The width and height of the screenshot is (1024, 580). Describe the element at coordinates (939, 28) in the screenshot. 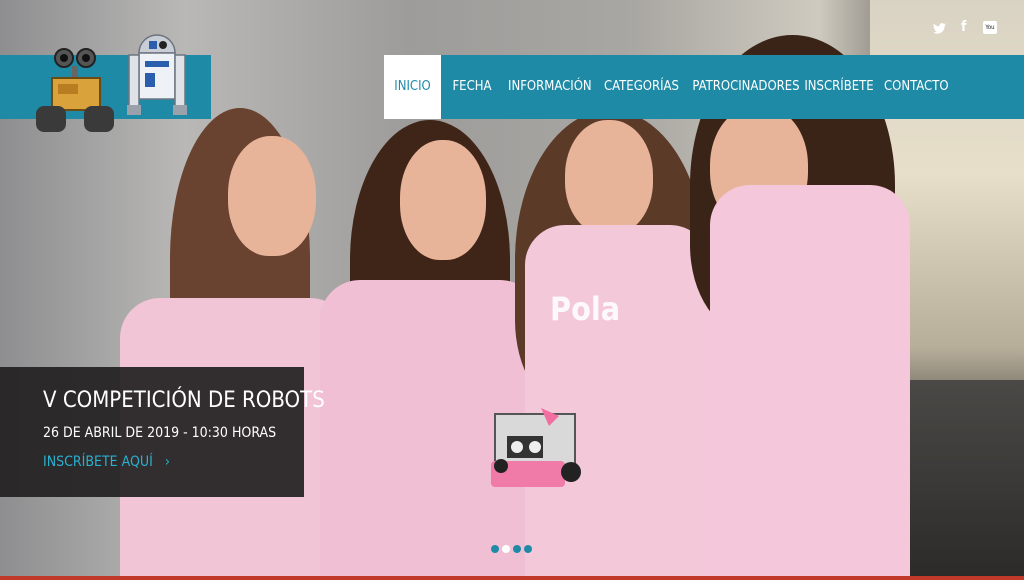

I see `twitter-icon` at that location.